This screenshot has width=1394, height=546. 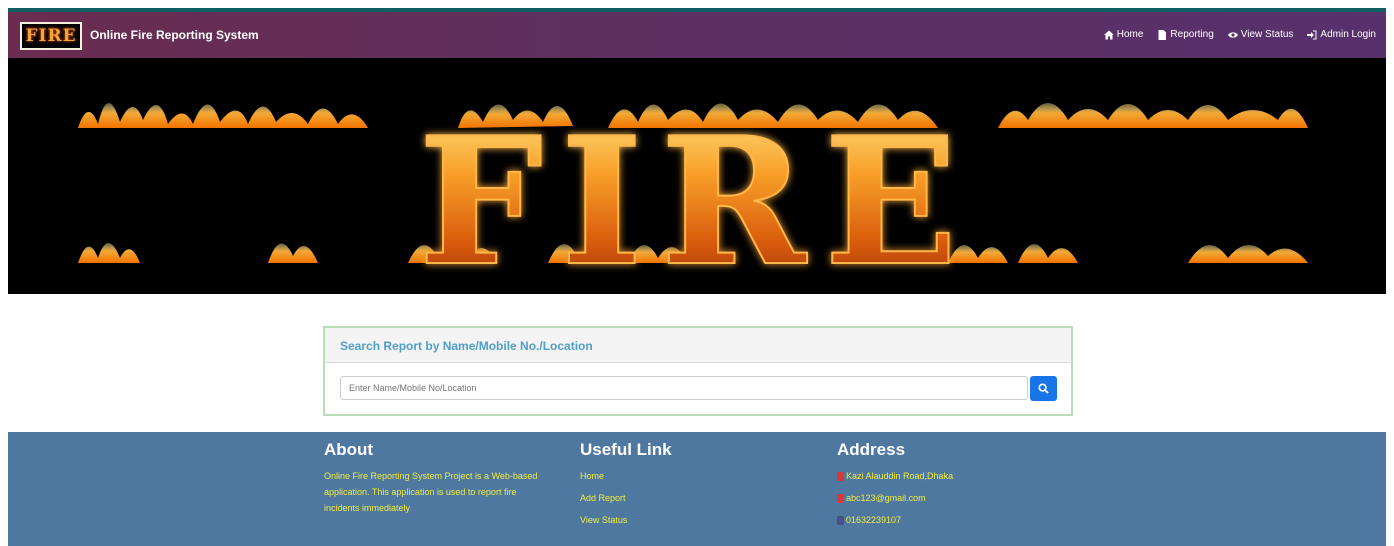 What do you see at coordinates (626, 449) in the screenshot?
I see `useful-link-heading: Useful Link` at bounding box center [626, 449].